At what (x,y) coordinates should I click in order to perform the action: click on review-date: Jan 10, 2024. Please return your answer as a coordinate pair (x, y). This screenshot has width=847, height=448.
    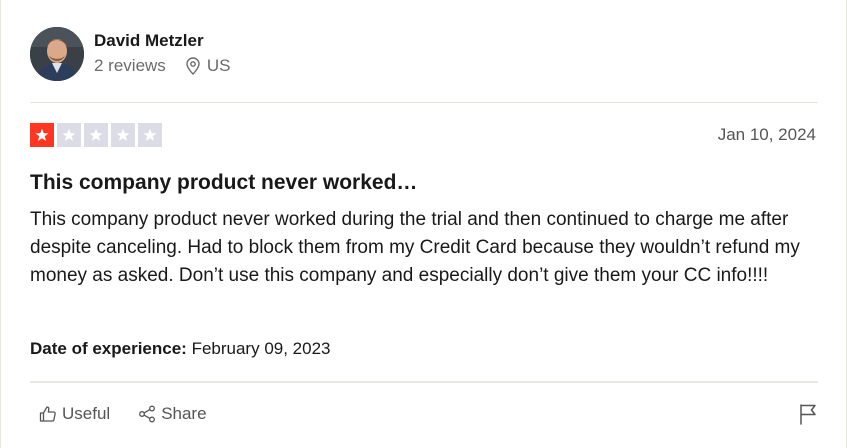
    Looking at the image, I should click on (766, 134).